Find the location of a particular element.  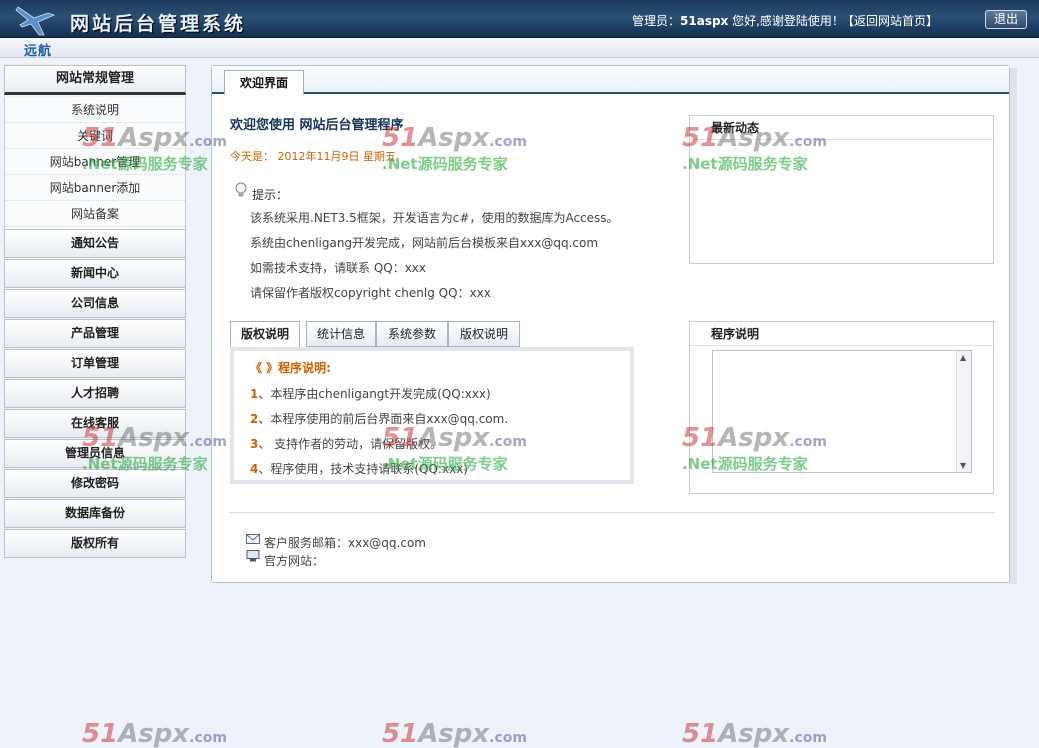

sidebar-sub-icp: 网站备案 is located at coordinates (95, 214).